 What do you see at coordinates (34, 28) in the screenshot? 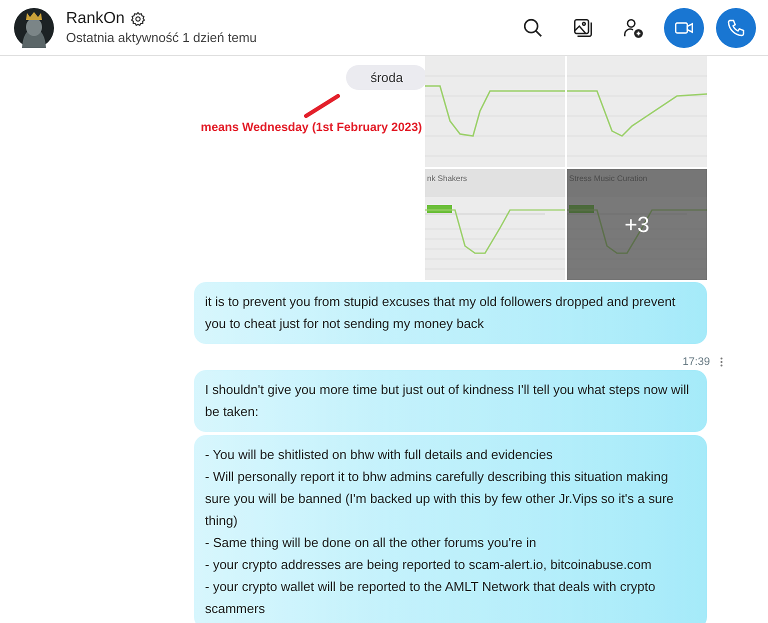
I see `avatar` at bounding box center [34, 28].